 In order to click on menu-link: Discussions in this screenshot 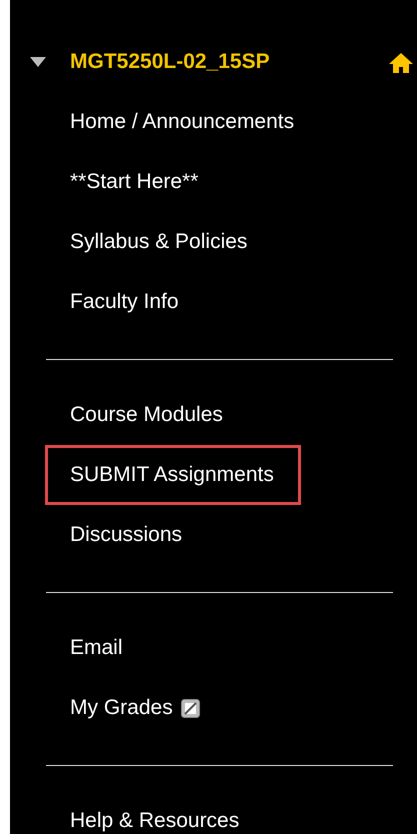, I will do `click(127, 535)`.